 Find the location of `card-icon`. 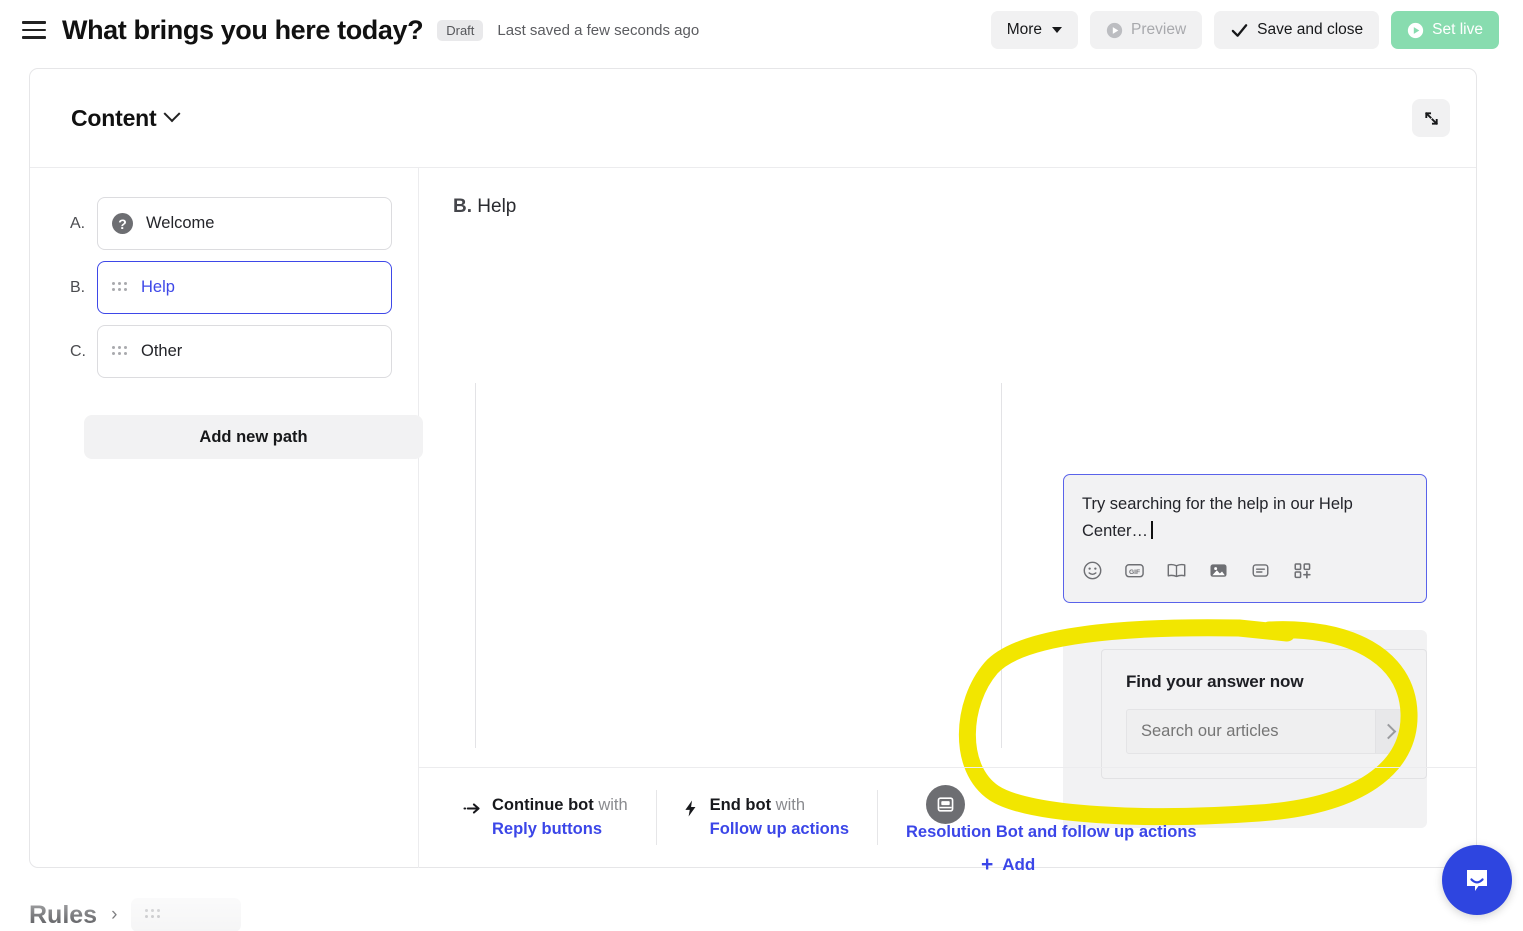

card-icon is located at coordinates (1260, 570).